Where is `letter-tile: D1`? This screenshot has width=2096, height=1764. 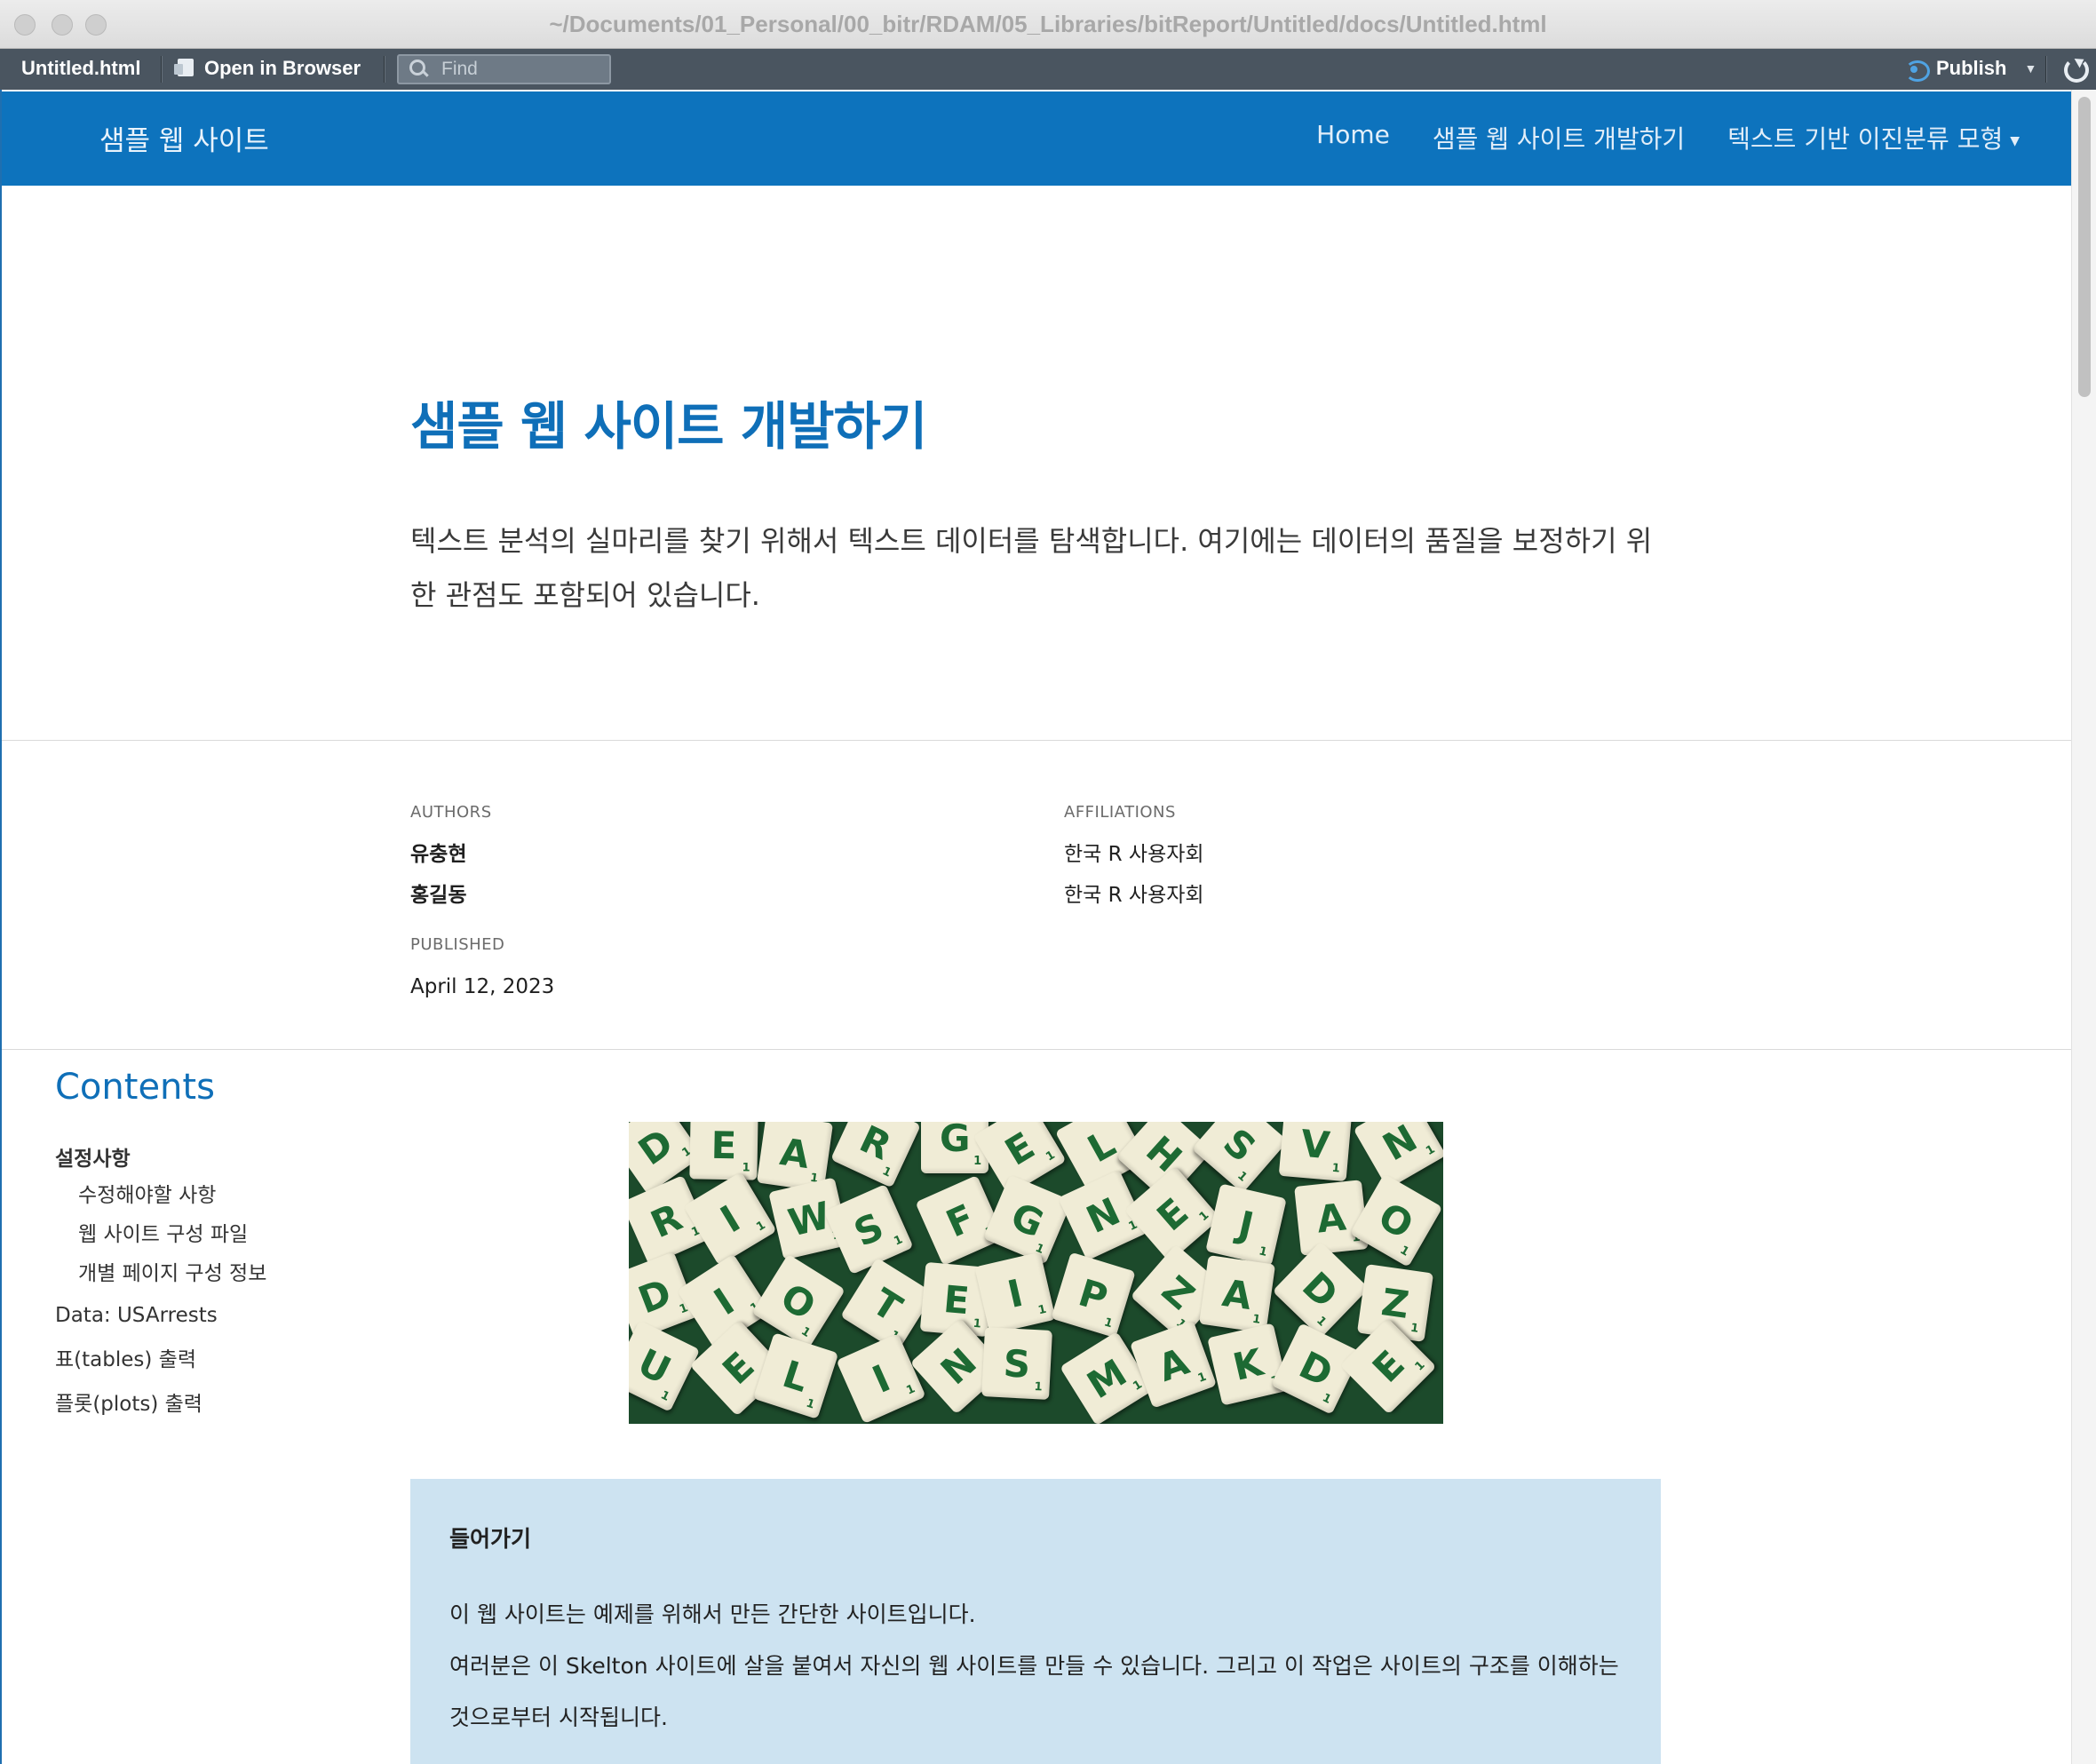 letter-tile: D1 is located at coordinates (1321, 1290).